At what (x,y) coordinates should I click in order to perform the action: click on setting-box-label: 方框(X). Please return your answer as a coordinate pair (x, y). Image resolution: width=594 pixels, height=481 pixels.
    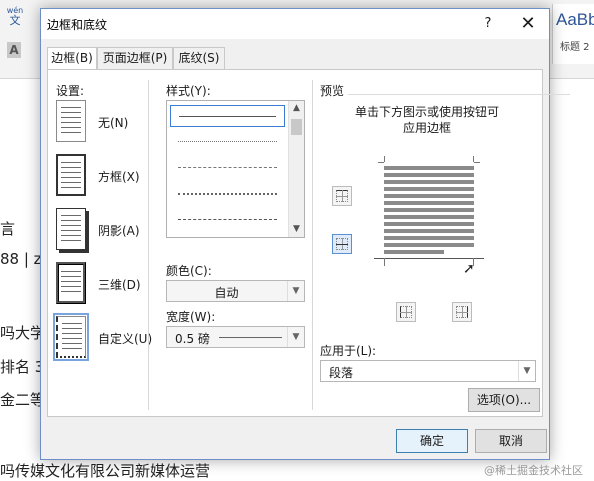
    Looking at the image, I should click on (119, 177).